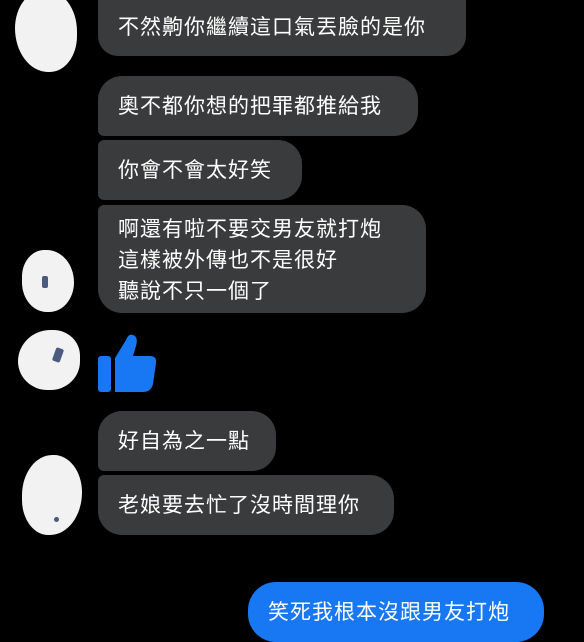 Image resolution: width=584 pixels, height=642 pixels. I want to click on incoming-message: 好自為之一點, so click(187, 441).